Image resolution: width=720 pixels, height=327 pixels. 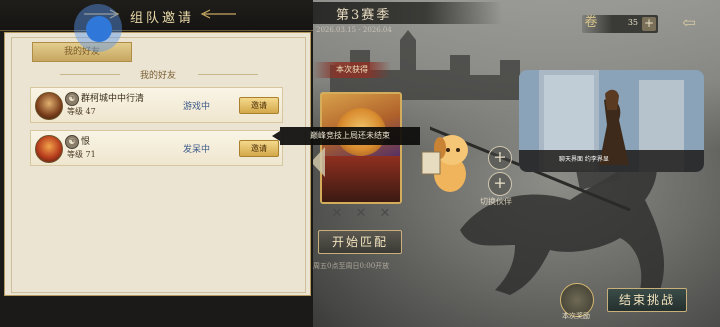 What do you see at coordinates (162, 18) in the screenshot?
I see `panel-title: 组队邀请` at bounding box center [162, 18].